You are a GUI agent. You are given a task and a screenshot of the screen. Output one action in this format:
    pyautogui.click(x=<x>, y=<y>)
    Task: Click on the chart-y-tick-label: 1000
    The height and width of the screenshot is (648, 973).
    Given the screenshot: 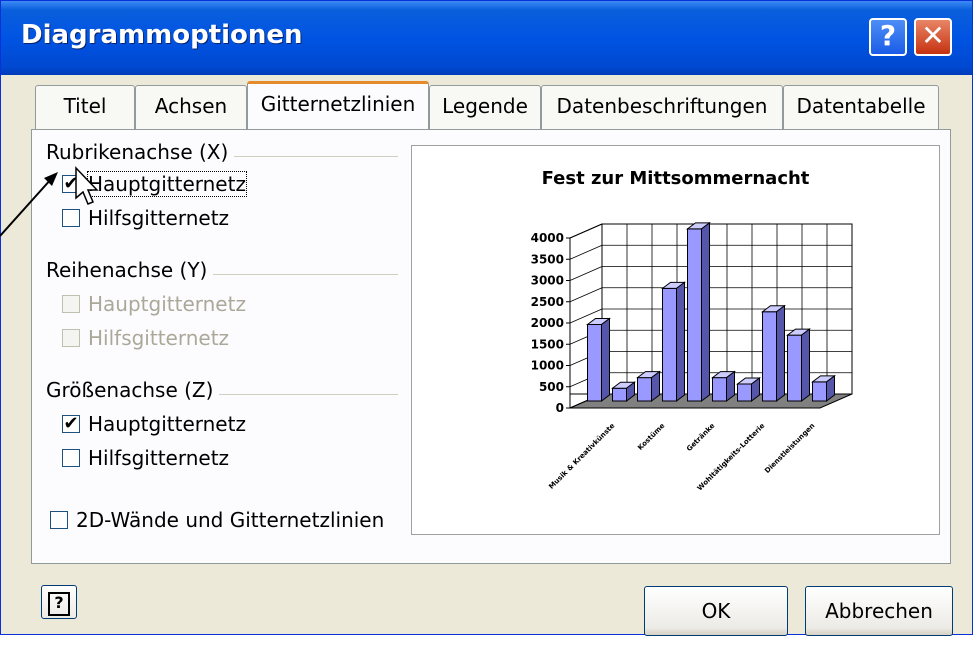 What is the action you would take?
    pyautogui.click(x=547, y=366)
    